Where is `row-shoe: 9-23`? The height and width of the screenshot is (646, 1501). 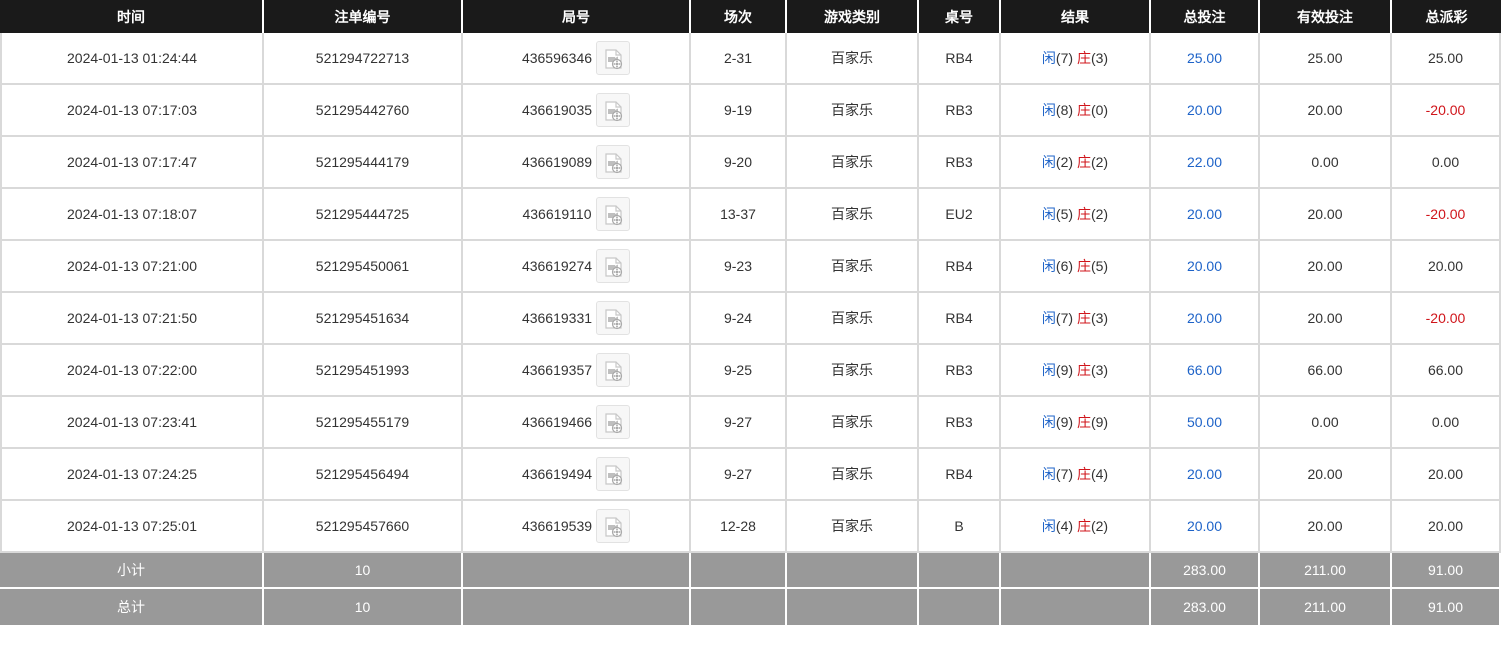
row-shoe: 9-23 is located at coordinates (739, 267).